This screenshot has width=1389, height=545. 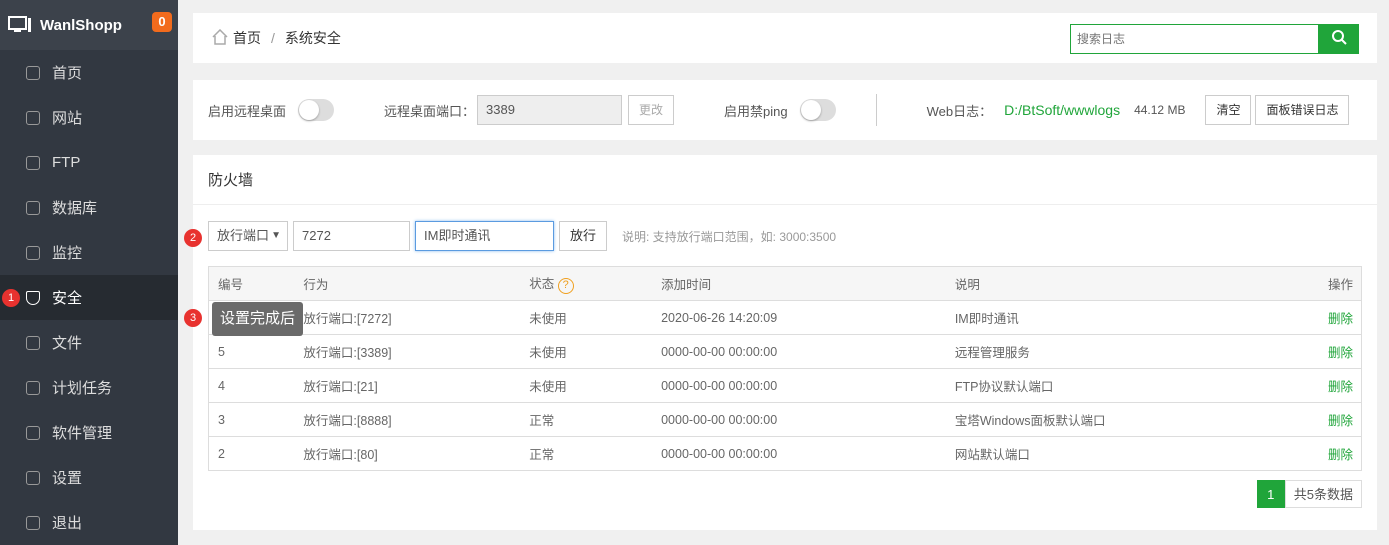 What do you see at coordinates (33, 432) in the screenshot?
I see `grid-icon` at bounding box center [33, 432].